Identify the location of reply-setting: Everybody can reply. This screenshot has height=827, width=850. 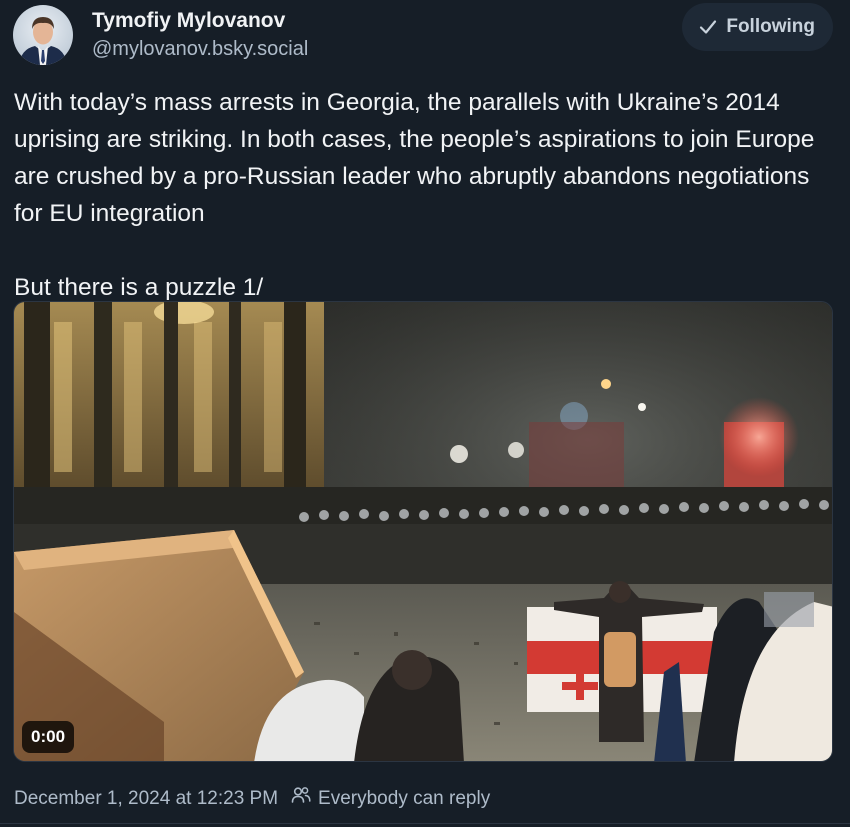
(390, 799).